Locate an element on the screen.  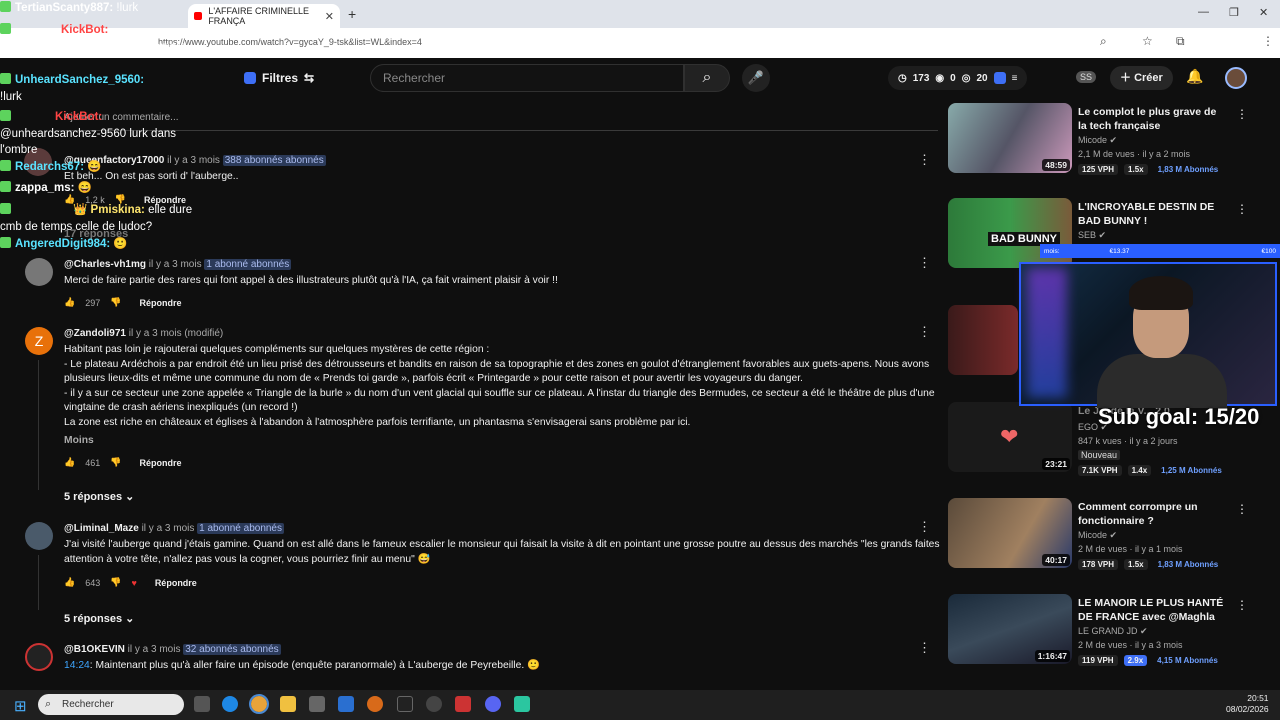
verified-icon: ✔ is located at coordinates (1113, 140).